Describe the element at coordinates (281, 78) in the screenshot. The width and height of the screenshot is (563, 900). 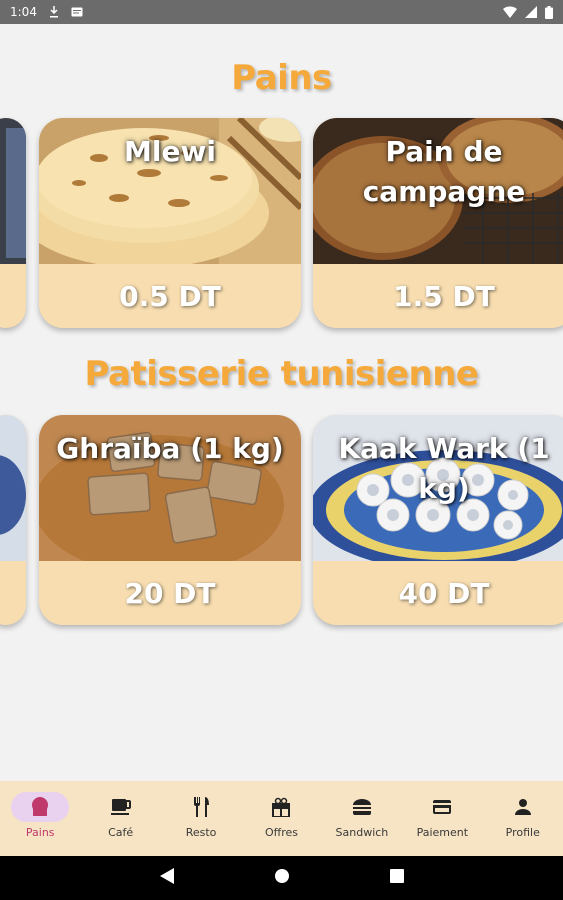
I see `section-title-pains: Pains` at that location.